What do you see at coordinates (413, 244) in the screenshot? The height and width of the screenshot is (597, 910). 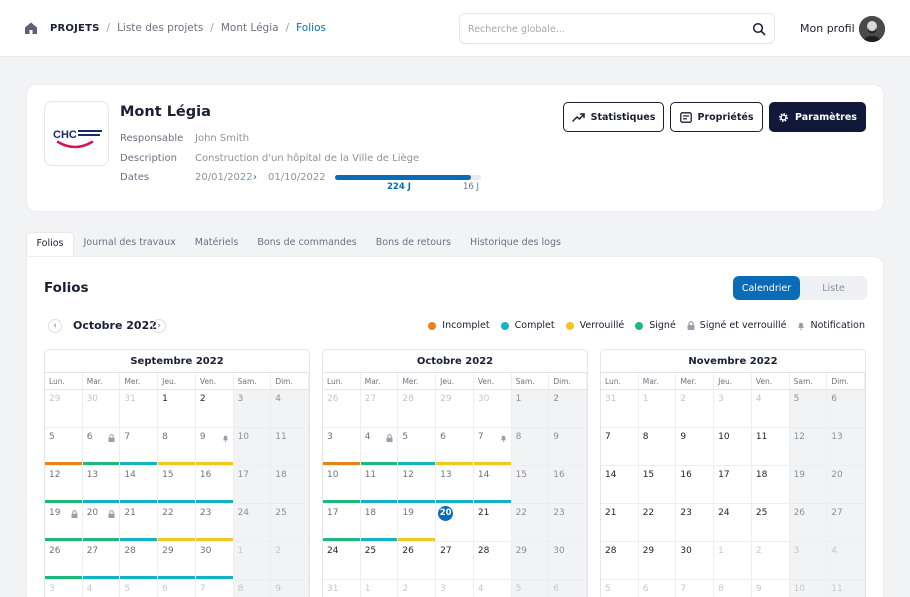 I see `tab-bons-retours: Bons de retours` at bounding box center [413, 244].